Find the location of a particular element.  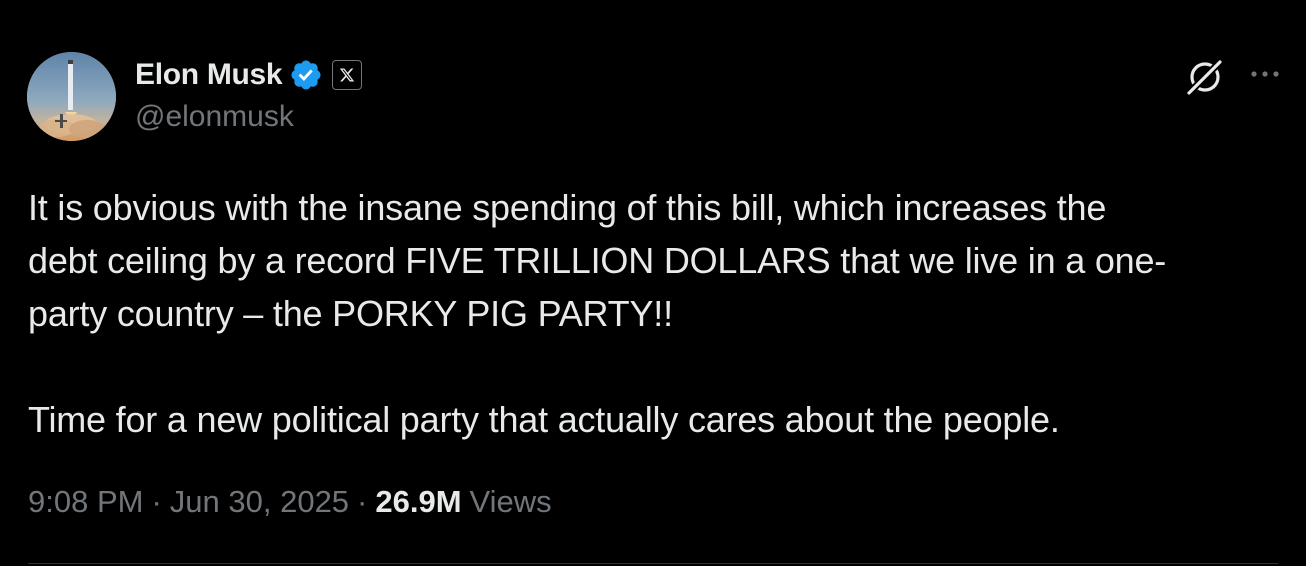

tweet-time: 9:08 PM is located at coordinates (85, 502).